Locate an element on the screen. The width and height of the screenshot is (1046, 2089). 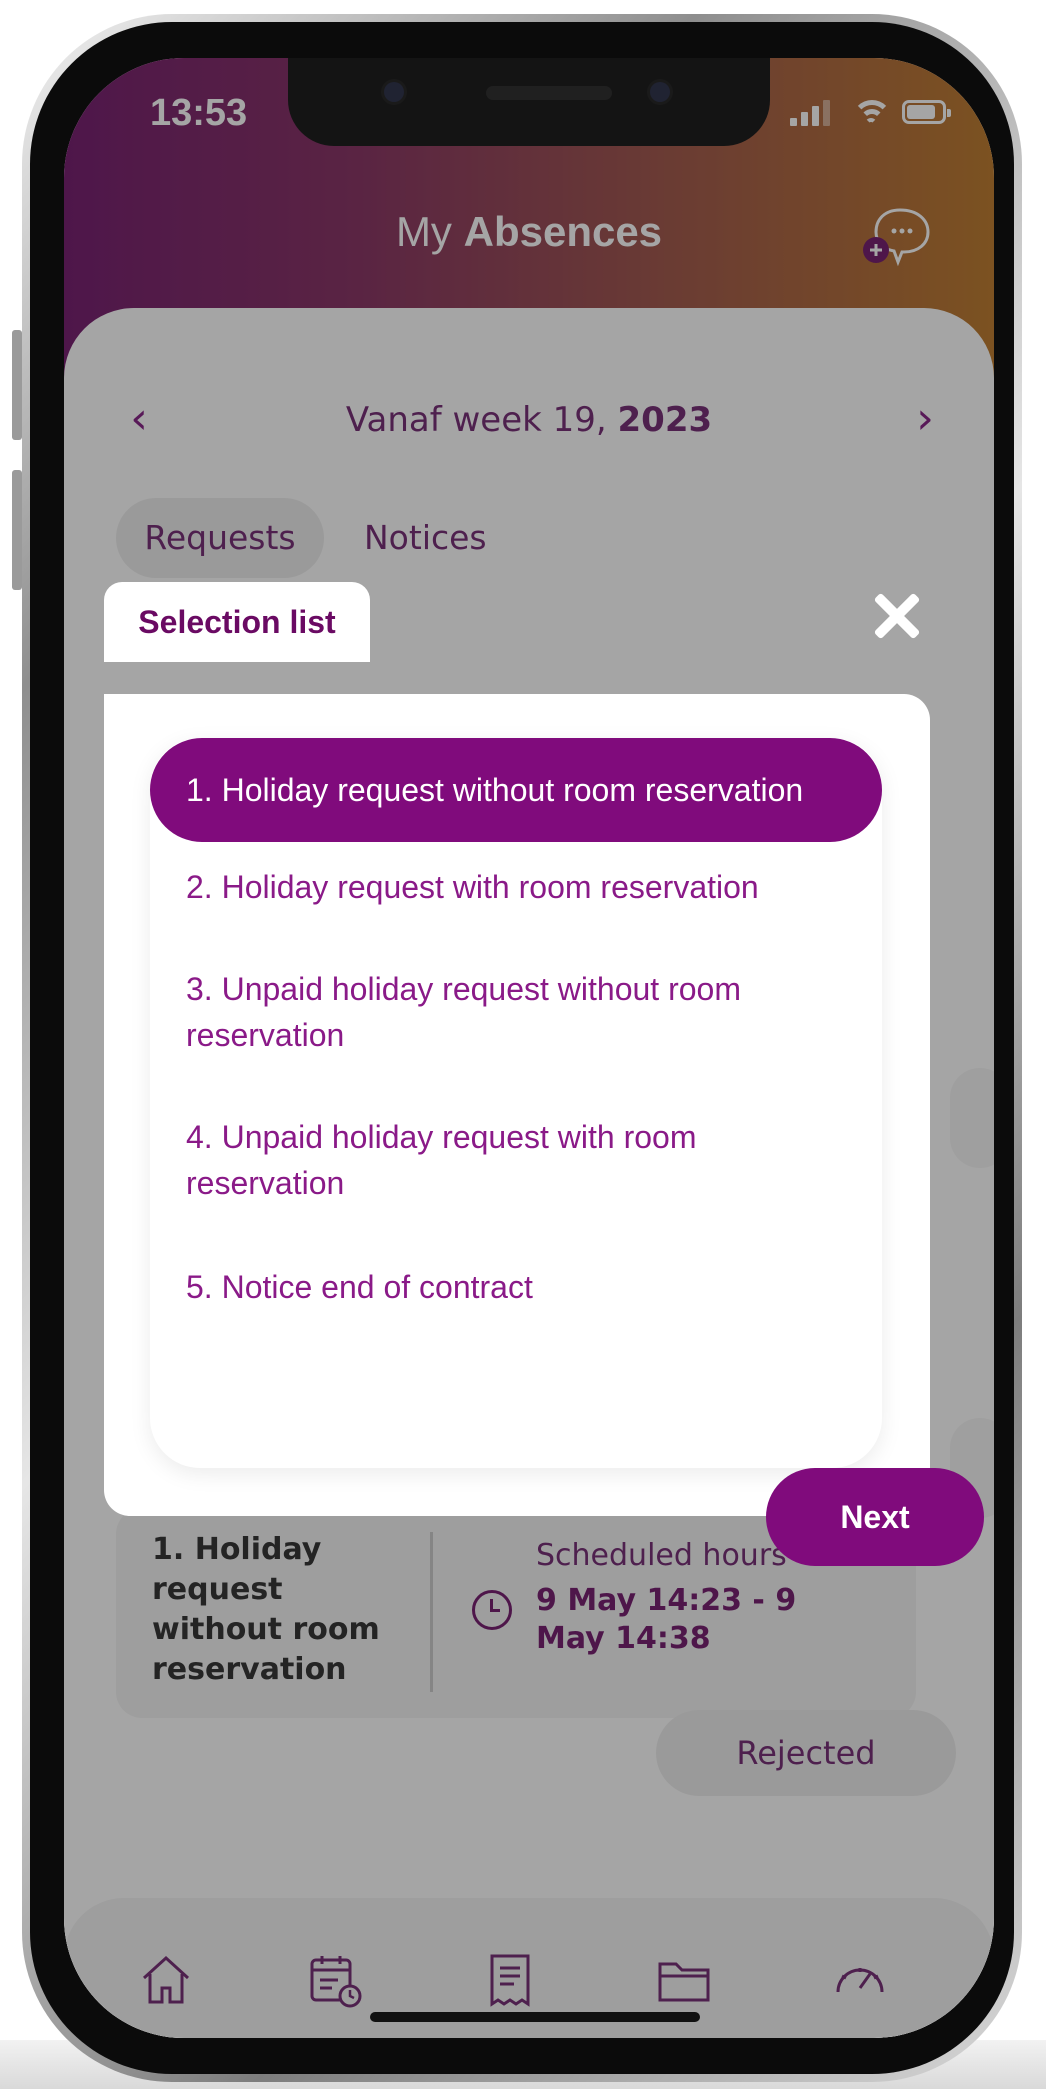
next-button: Next is located at coordinates (875, 1517).